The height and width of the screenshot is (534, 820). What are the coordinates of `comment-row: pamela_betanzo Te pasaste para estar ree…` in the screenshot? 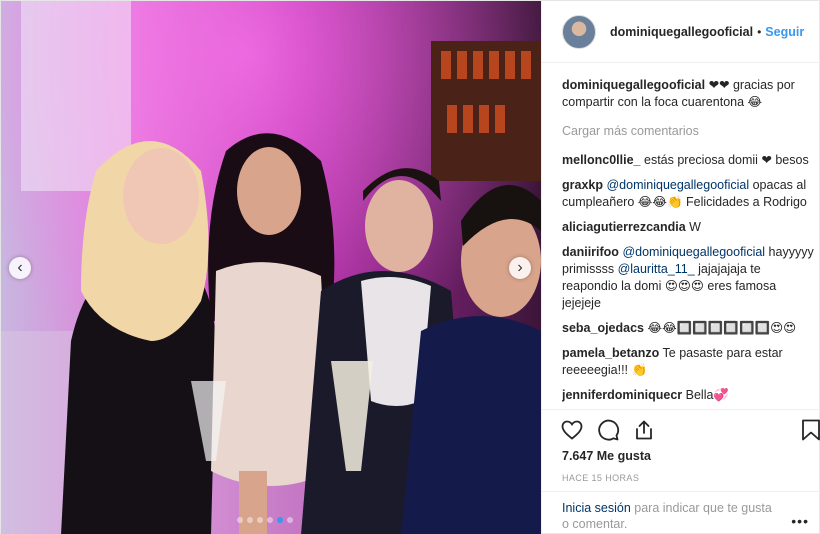 It's located at (688, 362).